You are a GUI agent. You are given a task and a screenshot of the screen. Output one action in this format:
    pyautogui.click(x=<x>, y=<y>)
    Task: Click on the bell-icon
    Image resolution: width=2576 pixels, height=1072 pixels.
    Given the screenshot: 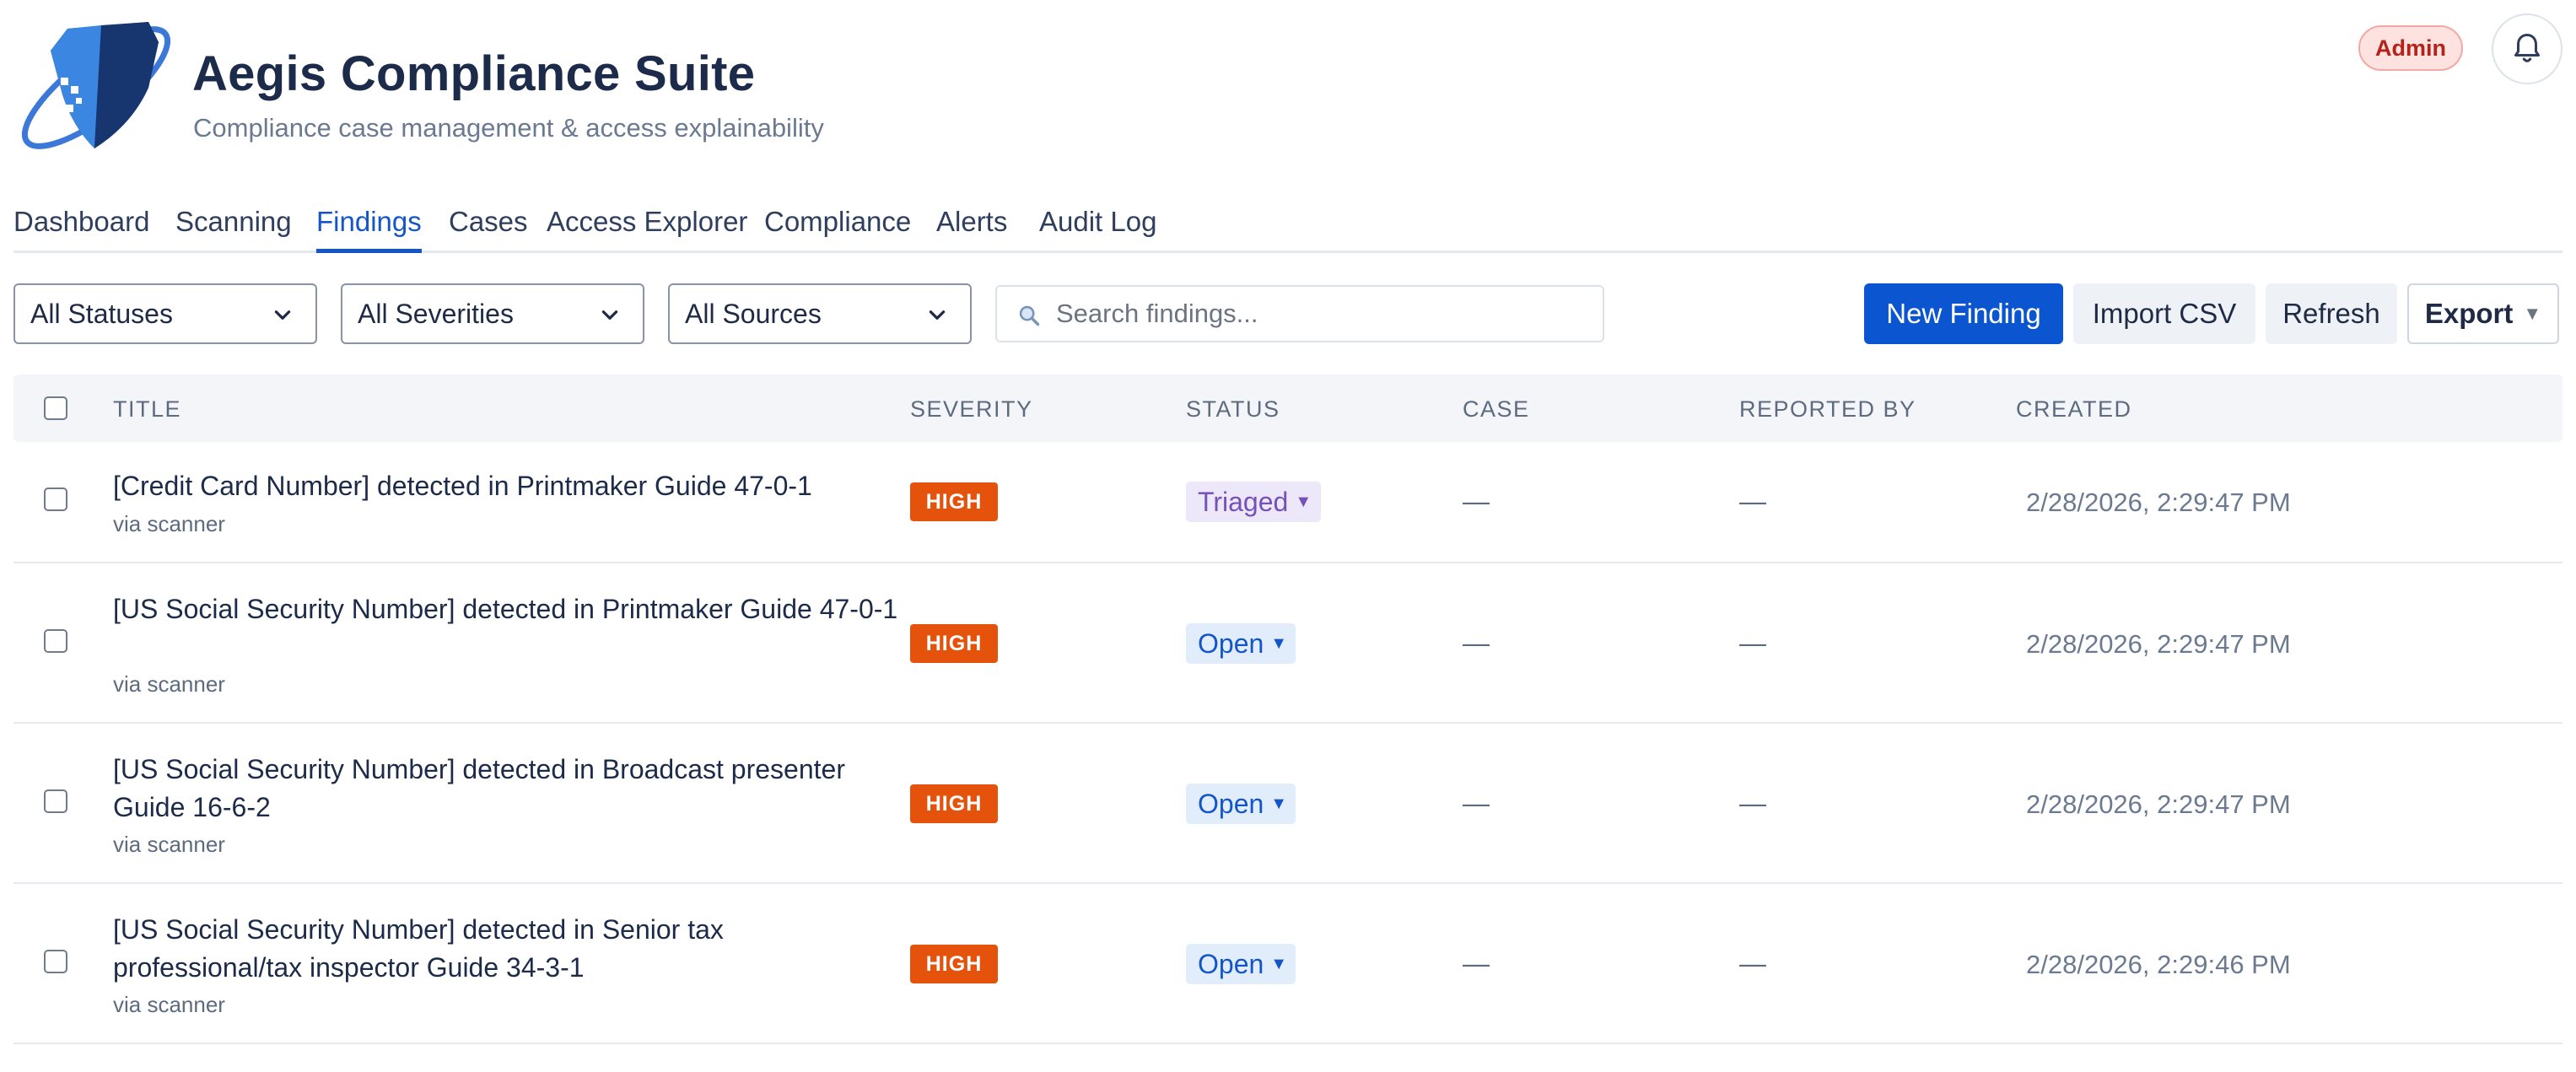 What is the action you would take?
    pyautogui.click(x=2527, y=48)
    